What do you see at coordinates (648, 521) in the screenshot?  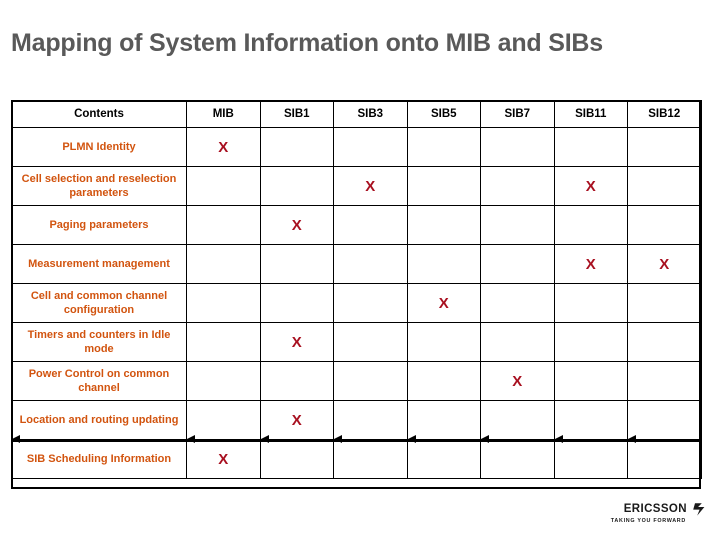 I see `ericsson-tagline: TAKING YOU FORWARD` at bounding box center [648, 521].